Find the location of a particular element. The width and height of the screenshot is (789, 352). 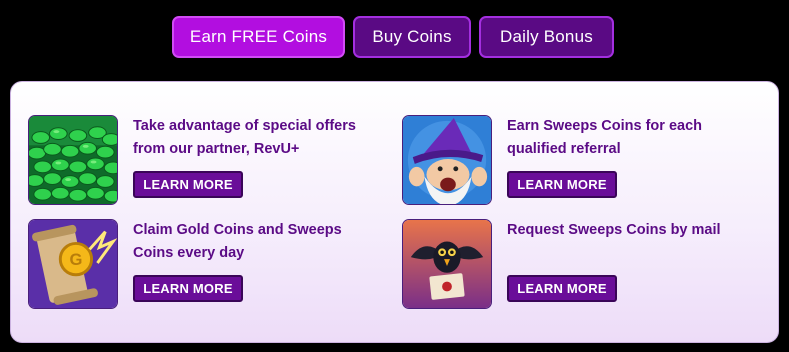

wizard-icon is located at coordinates (447, 160).